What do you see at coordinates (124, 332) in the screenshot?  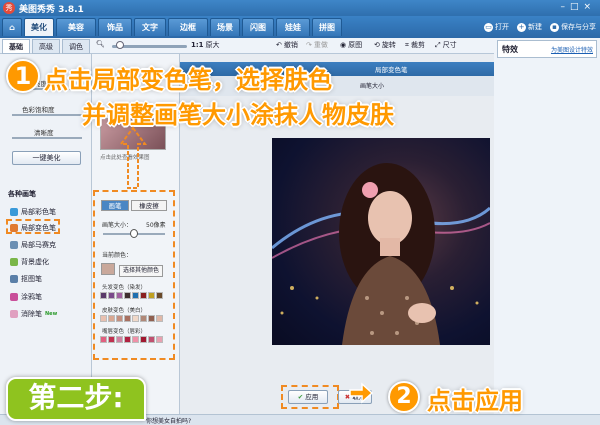 I see `lips-label: 嘴唇变色（唇彩）` at bounding box center [124, 332].